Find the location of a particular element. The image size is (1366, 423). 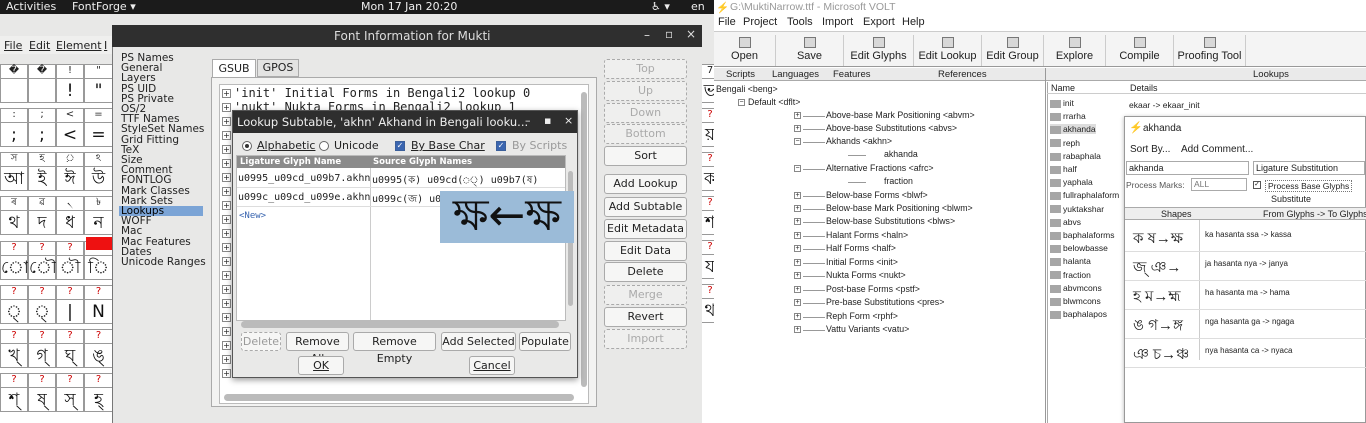

remove-all-button: Remove All is located at coordinates (317, 348).